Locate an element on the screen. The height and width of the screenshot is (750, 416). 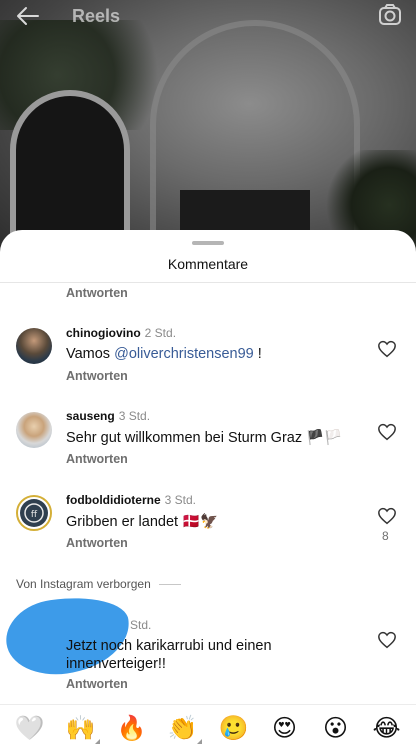
laughing-tears-emoji: 😂 is located at coordinates (387, 728).